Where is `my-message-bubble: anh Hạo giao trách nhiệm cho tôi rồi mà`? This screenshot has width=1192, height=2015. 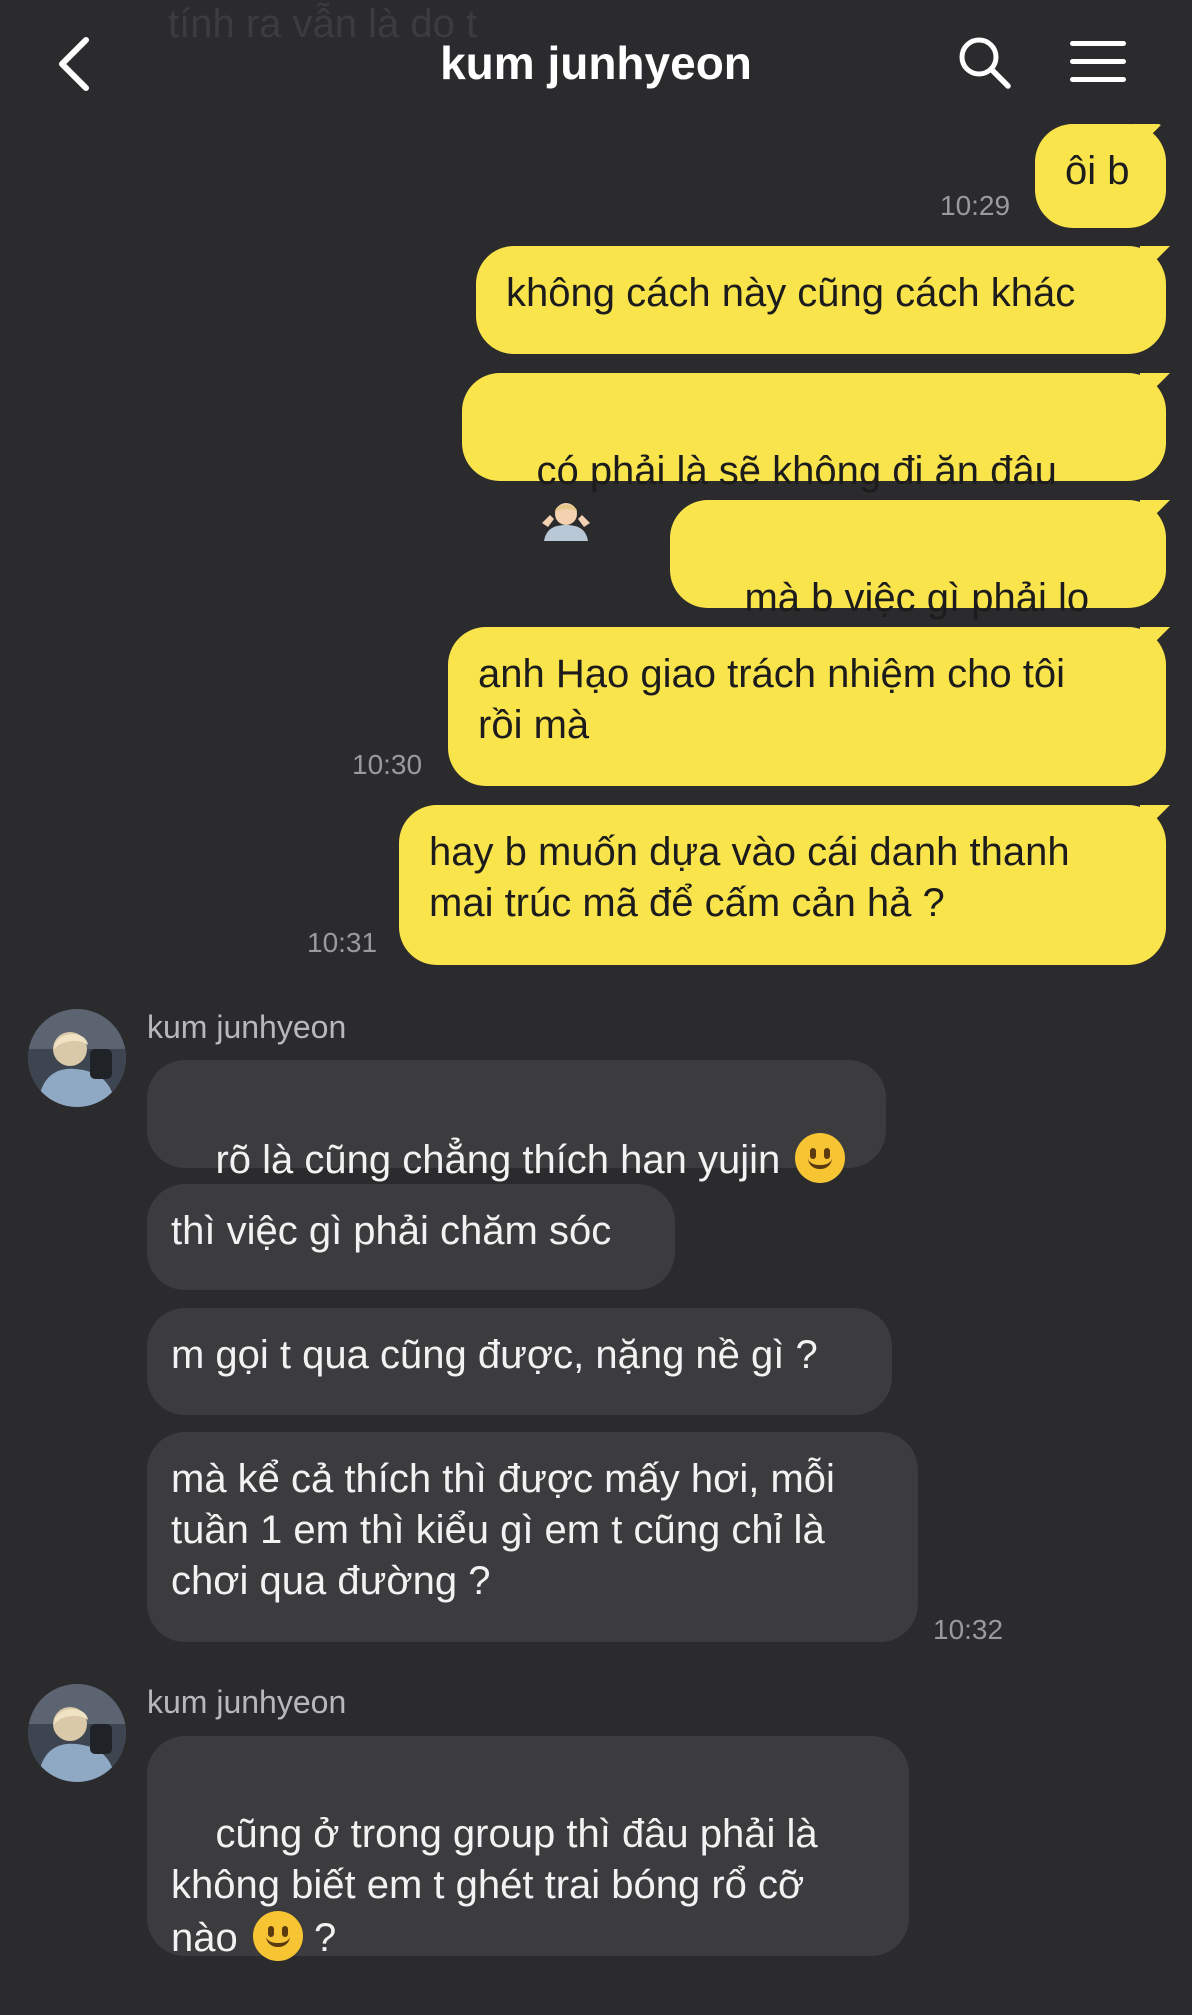
my-message-bubble: anh Hạo giao trách nhiệm cho tôi rồi mà is located at coordinates (807, 706).